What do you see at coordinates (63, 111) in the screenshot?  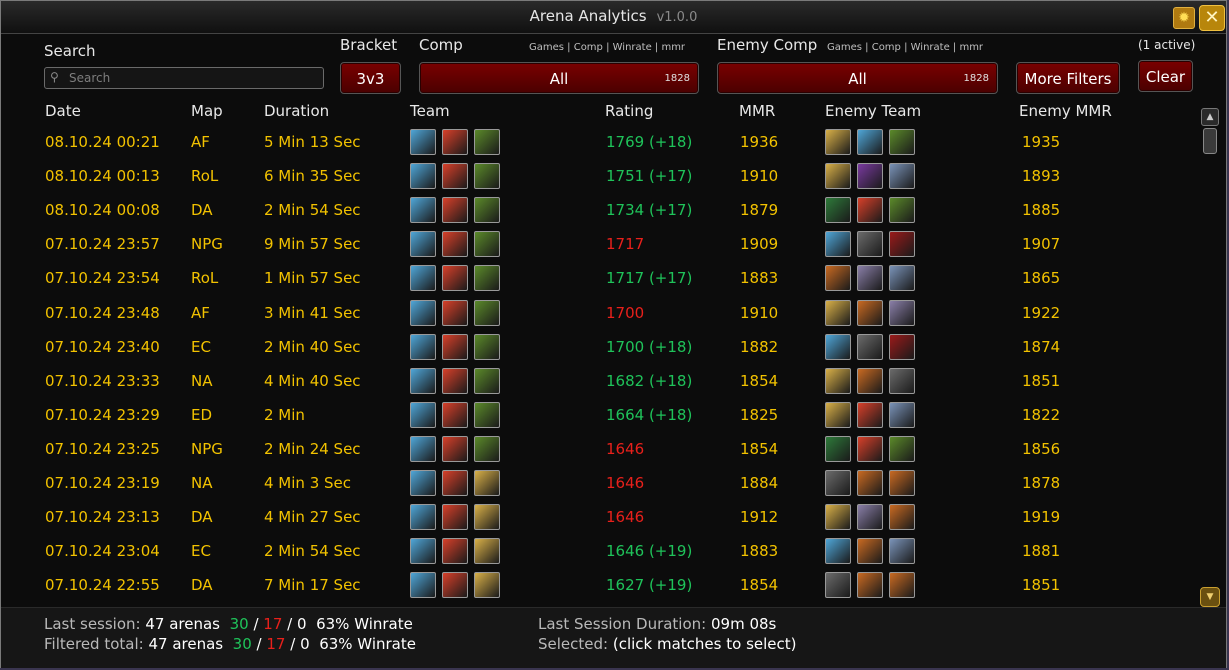 I see `column-header-date: Date` at bounding box center [63, 111].